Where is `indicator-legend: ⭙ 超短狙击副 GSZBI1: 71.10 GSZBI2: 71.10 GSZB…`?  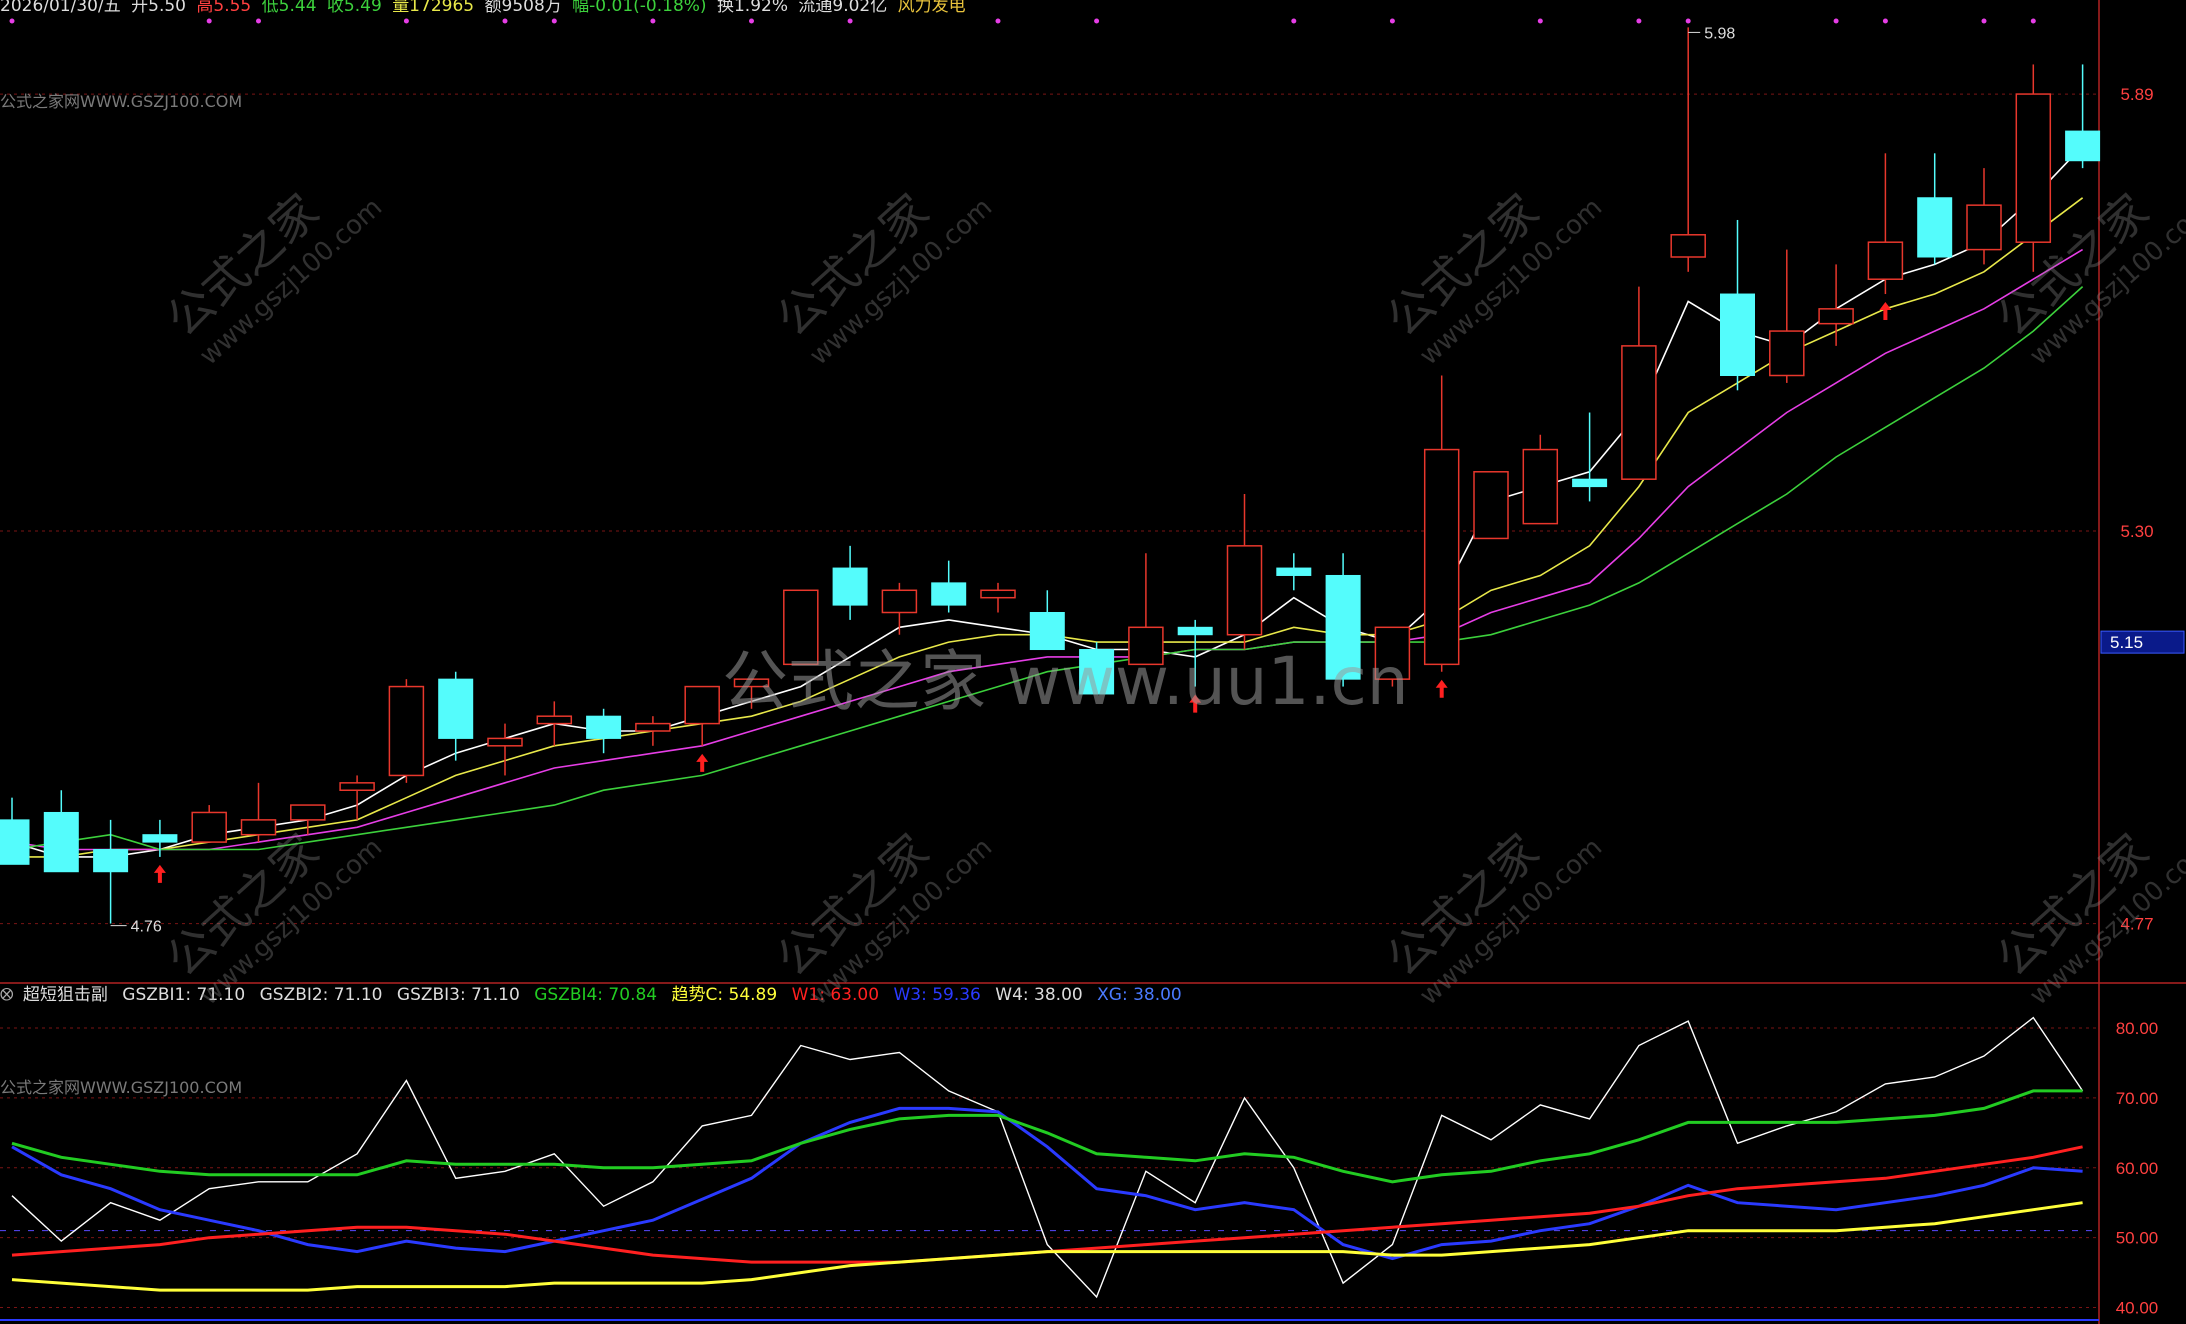
indicator-legend: ⭙ 超短狙击副 GSZBI1: 71.10 GSZBI2: 71.10 GSZB… is located at coordinates (595, 995).